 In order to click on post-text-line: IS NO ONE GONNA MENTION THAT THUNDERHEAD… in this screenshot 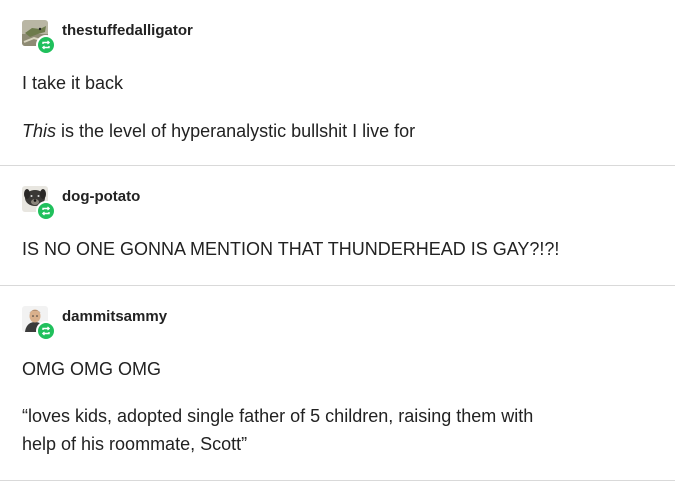, I will do `click(291, 249)`.